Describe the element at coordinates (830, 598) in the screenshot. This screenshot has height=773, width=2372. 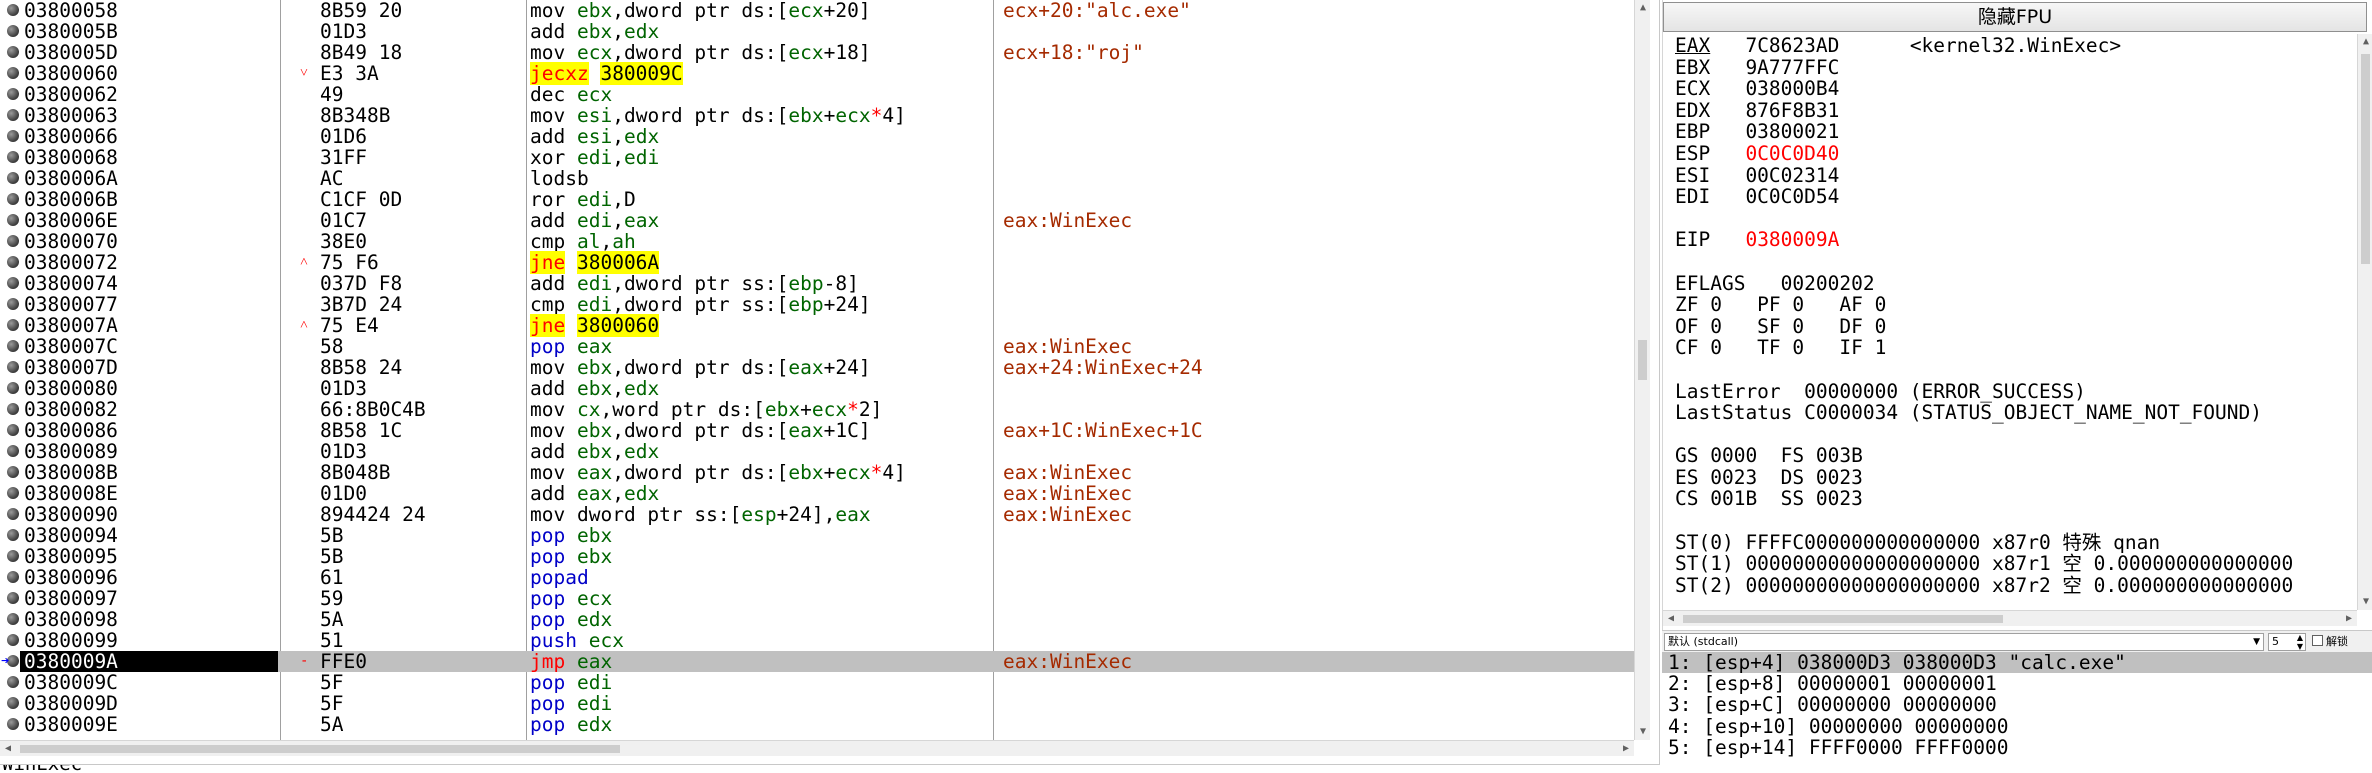
I see `disasm-row: 03800097 59 pop ecx` at that location.